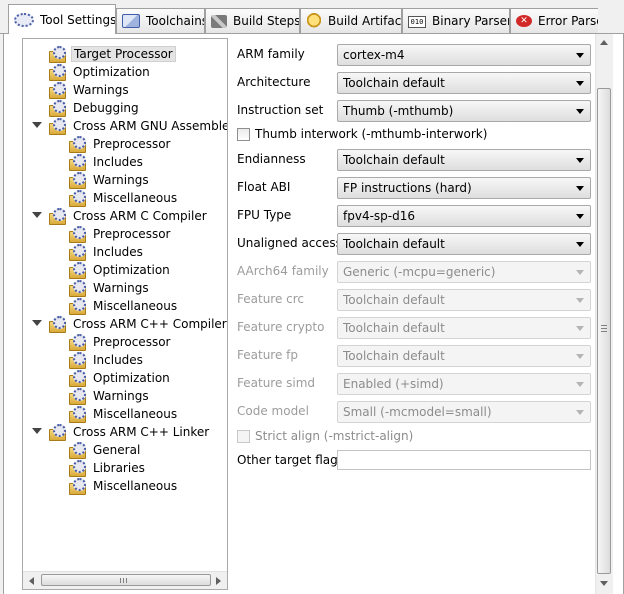 The width and height of the screenshot is (624, 594). What do you see at coordinates (394, 244) in the screenshot?
I see `unaligned-access-value: Toolchain default` at bounding box center [394, 244].